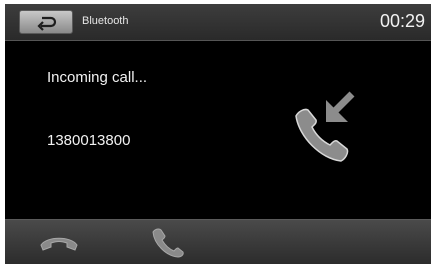  I want to click on header-bar: Bluetooth 00:29, so click(218, 22).